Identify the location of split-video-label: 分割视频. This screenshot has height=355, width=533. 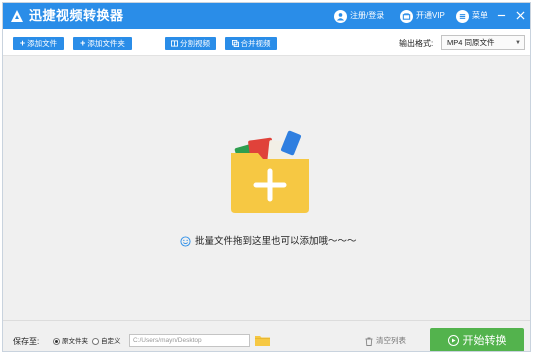
(195, 43).